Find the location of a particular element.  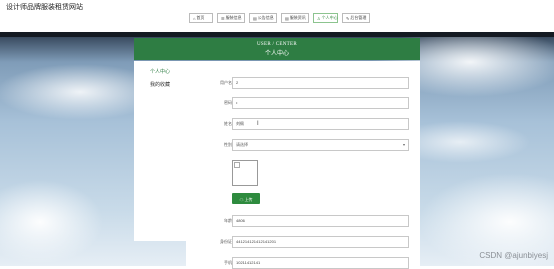

age-row: 年龄 4806 is located at coordinates (303, 221).